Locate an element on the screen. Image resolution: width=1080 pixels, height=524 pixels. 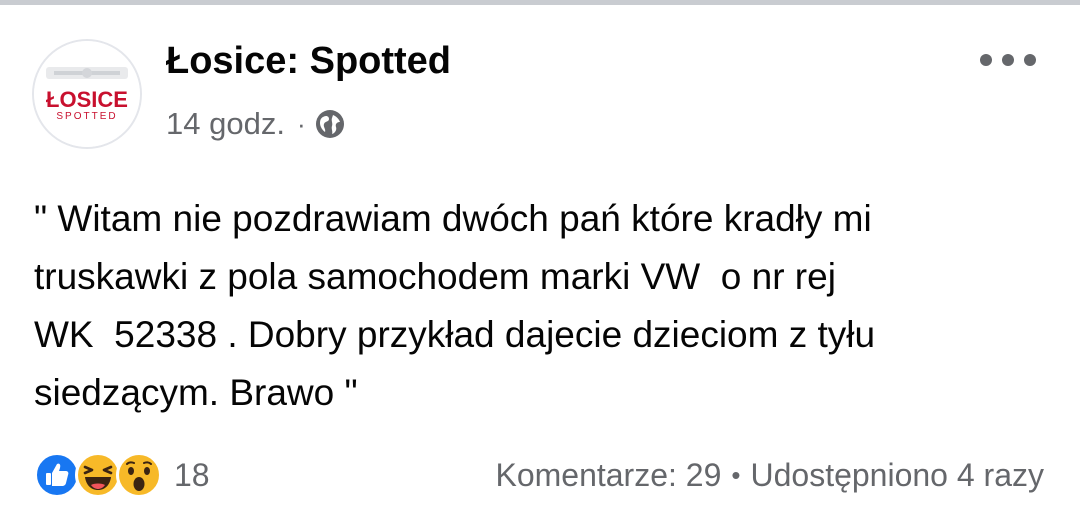
post-meta: 14 godz. · is located at coordinates (256, 124).